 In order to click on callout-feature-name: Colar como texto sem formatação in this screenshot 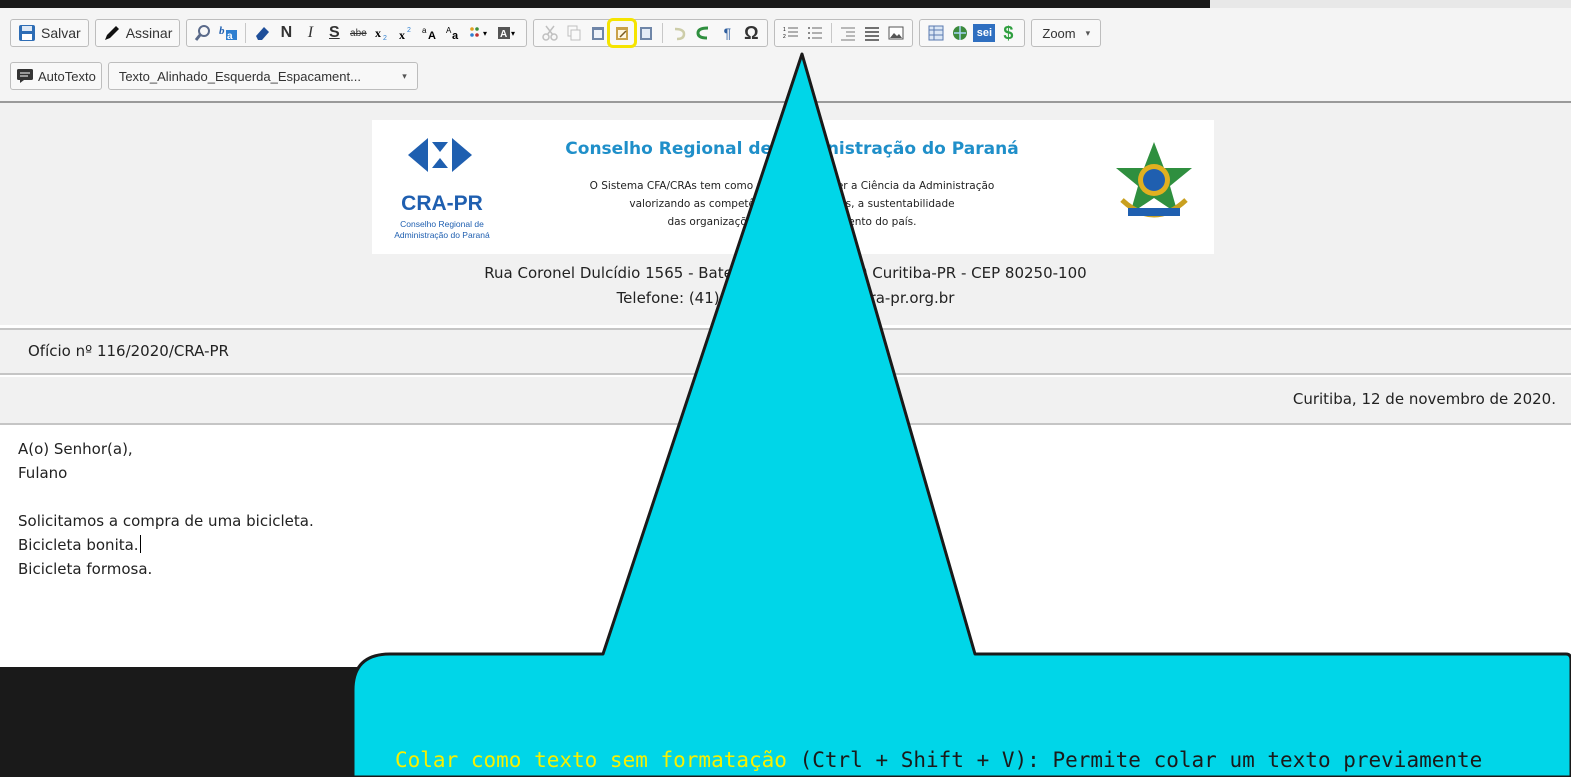, I will do `click(591, 760)`.